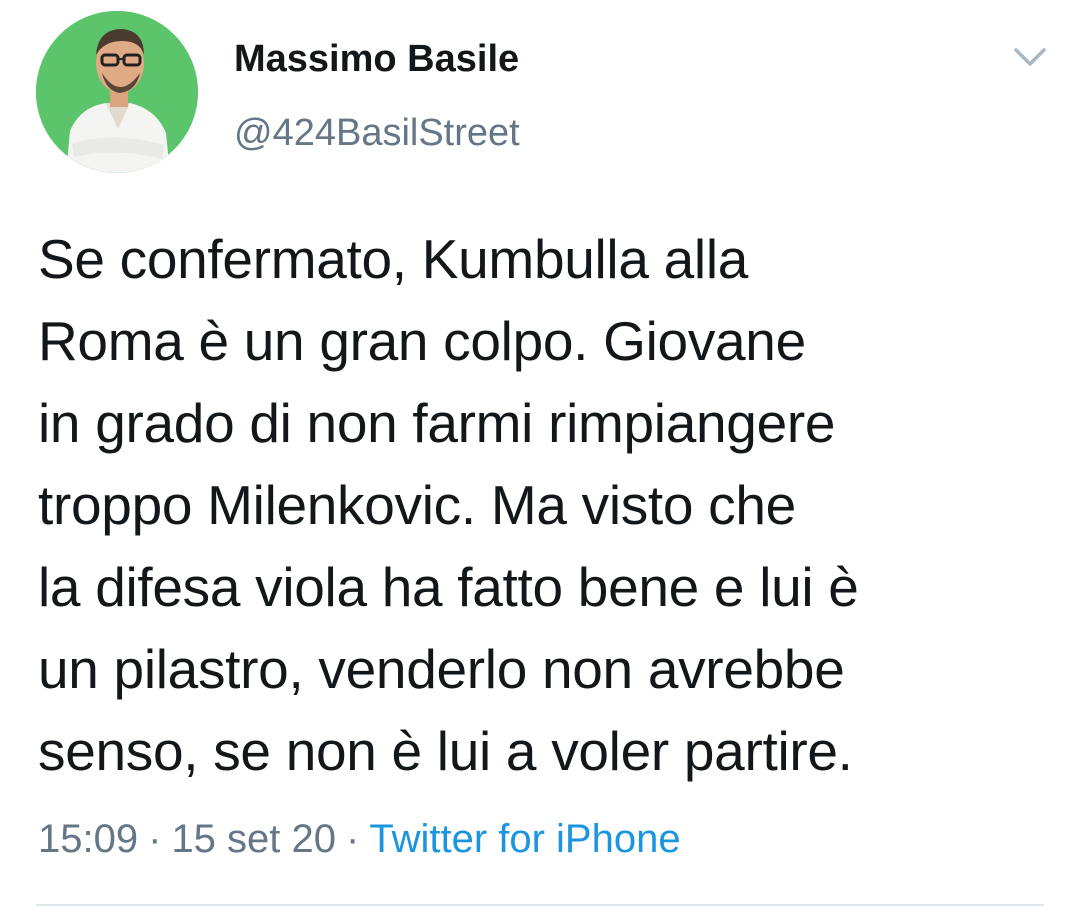 This screenshot has width=1080, height=908. What do you see at coordinates (253, 839) in the screenshot?
I see `tweet-date: 15 set 20` at bounding box center [253, 839].